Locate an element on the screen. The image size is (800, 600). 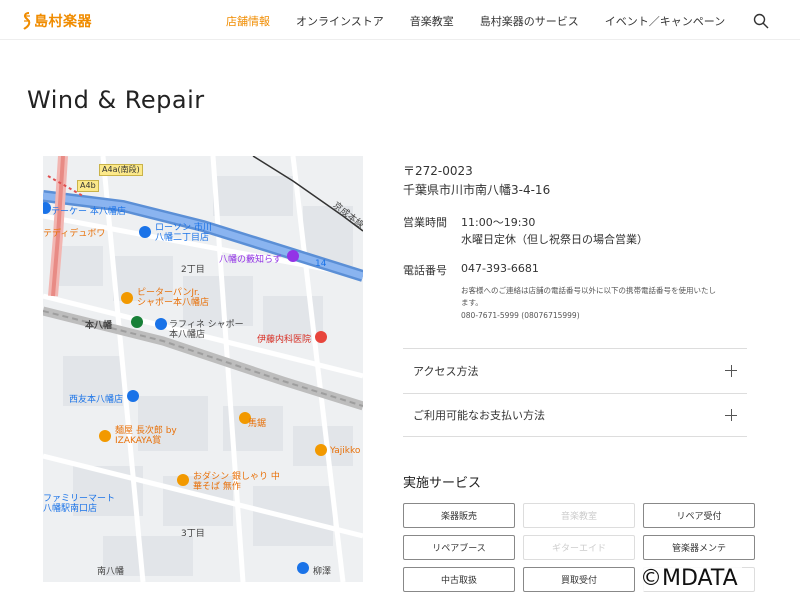
map-label-ito-clinic: 伊藤内科医院 is located at coordinates (284, 338).